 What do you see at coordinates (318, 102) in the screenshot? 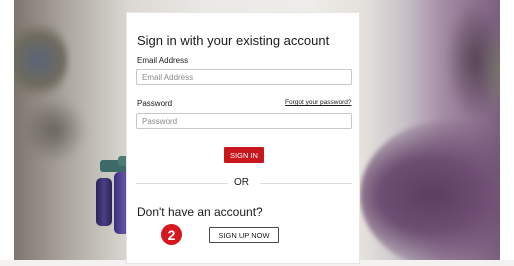
I see `forgot-password-link: Forgot your password?` at bounding box center [318, 102].